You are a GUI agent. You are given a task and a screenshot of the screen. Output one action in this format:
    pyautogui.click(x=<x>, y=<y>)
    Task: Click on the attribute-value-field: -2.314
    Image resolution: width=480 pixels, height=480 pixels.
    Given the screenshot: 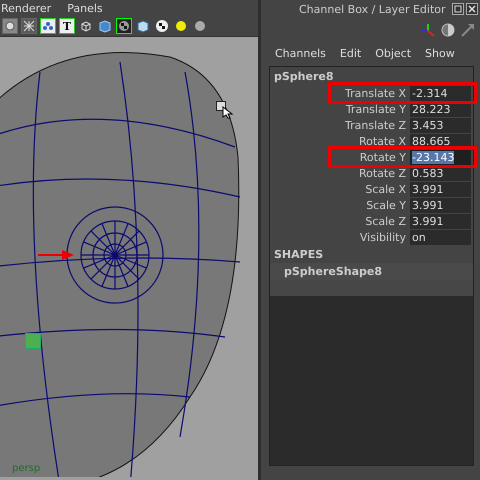 What is the action you would take?
    pyautogui.click(x=440, y=93)
    